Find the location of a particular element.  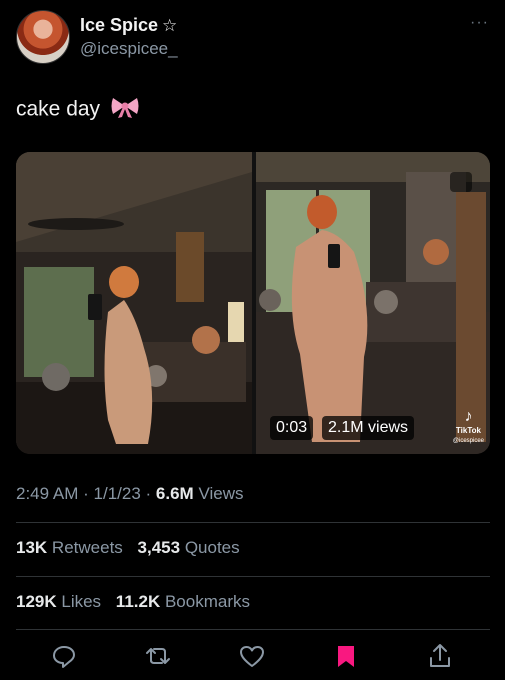

bookmarks-count: 11.2K is located at coordinates (138, 601).